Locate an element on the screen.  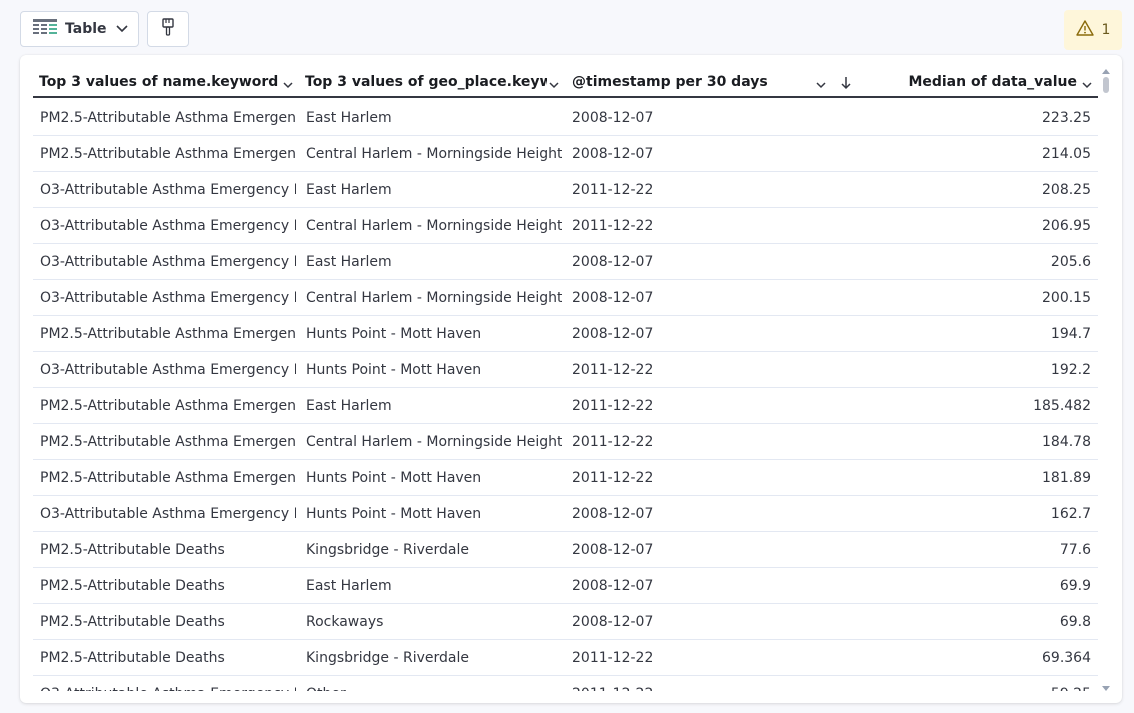
cell-median: 223.25 is located at coordinates (962, 117).